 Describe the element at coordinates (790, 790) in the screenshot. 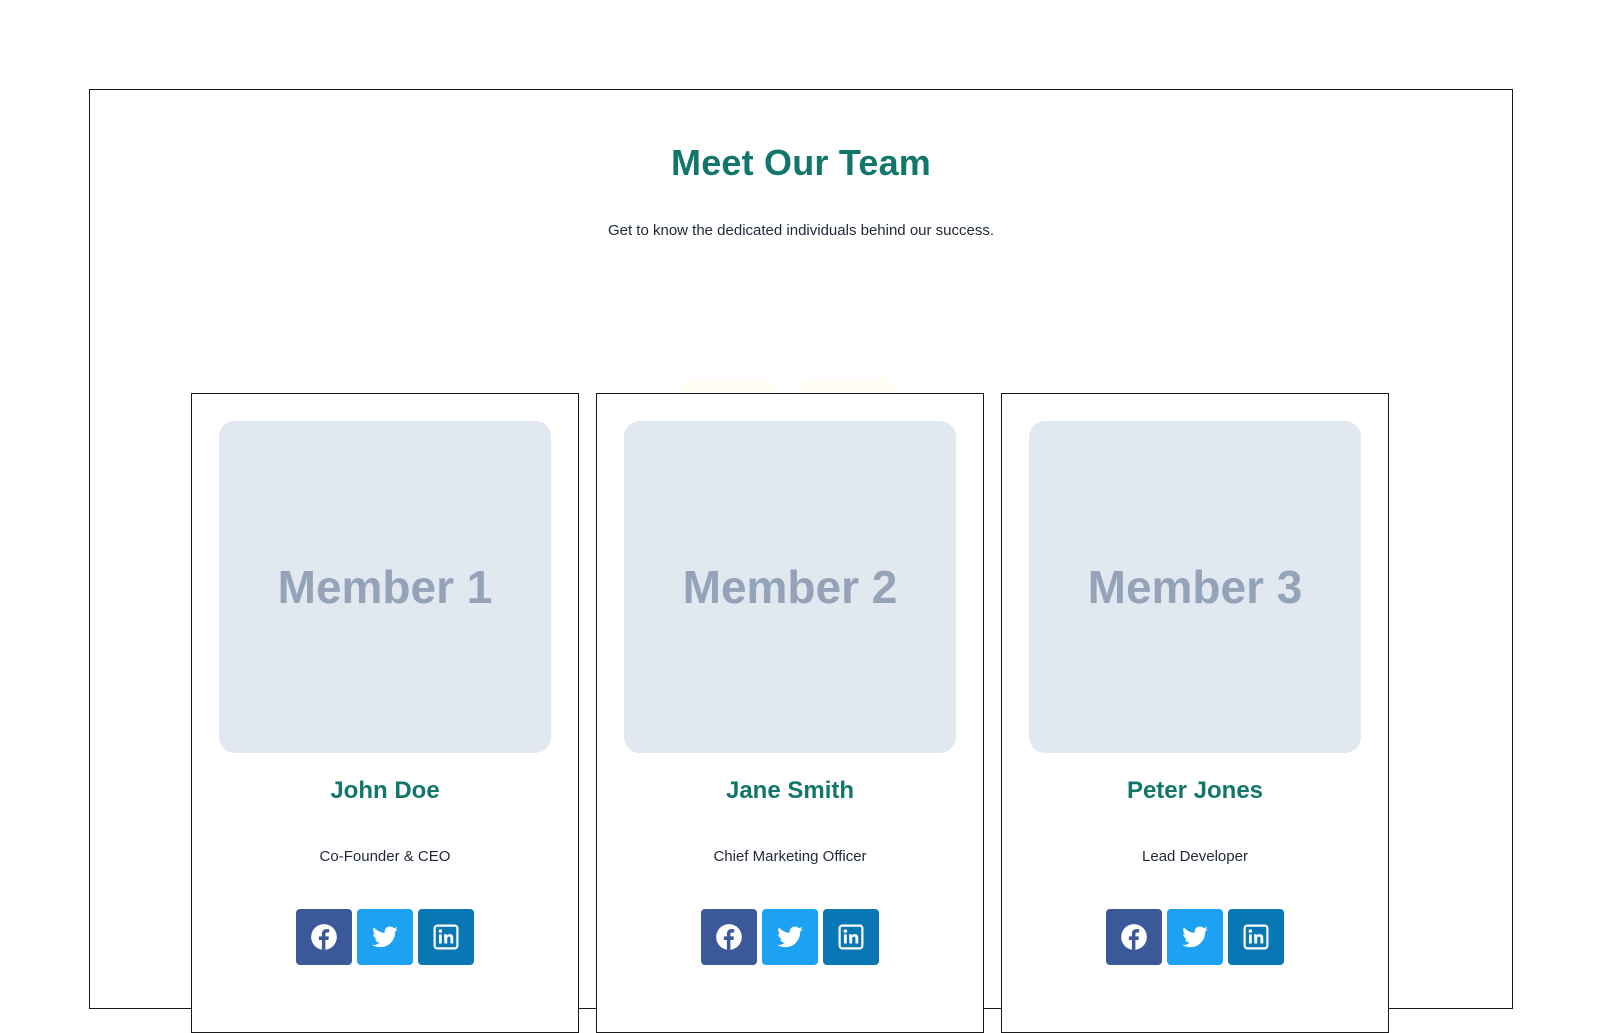

I see `member-name: Jane Smith` at that location.